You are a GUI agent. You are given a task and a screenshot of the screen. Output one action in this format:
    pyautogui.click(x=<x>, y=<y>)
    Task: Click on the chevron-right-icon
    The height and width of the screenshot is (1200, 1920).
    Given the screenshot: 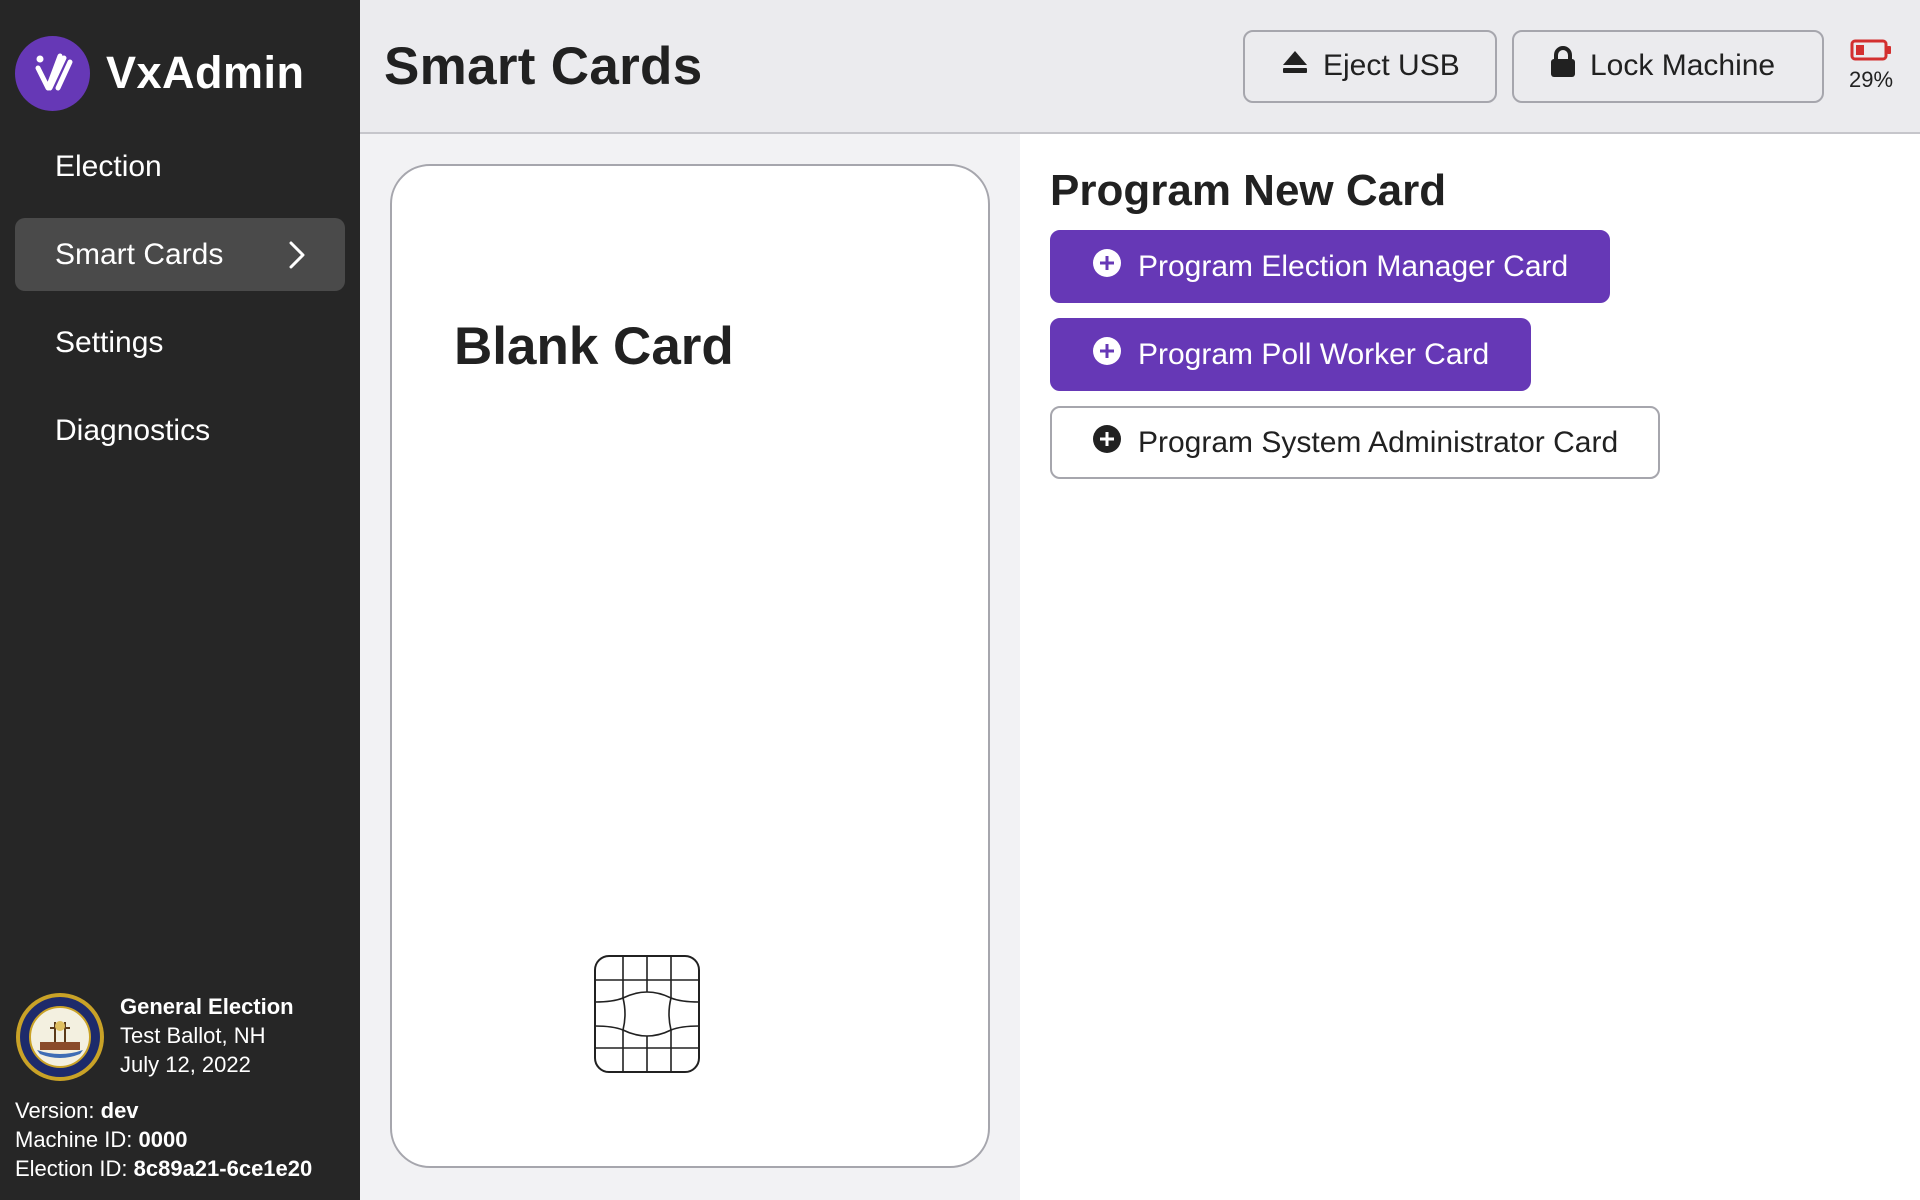 What is the action you would take?
    pyautogui.click(x=297, y=255)
    